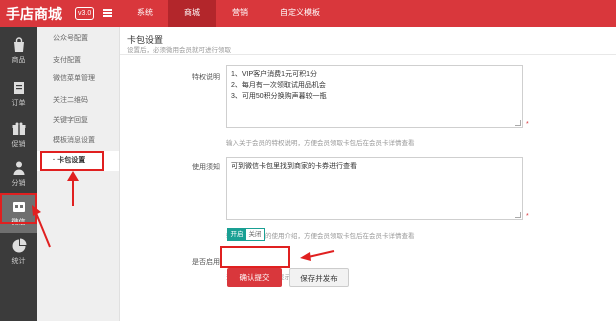  I want to click on promo-icon, so click(18, 128).